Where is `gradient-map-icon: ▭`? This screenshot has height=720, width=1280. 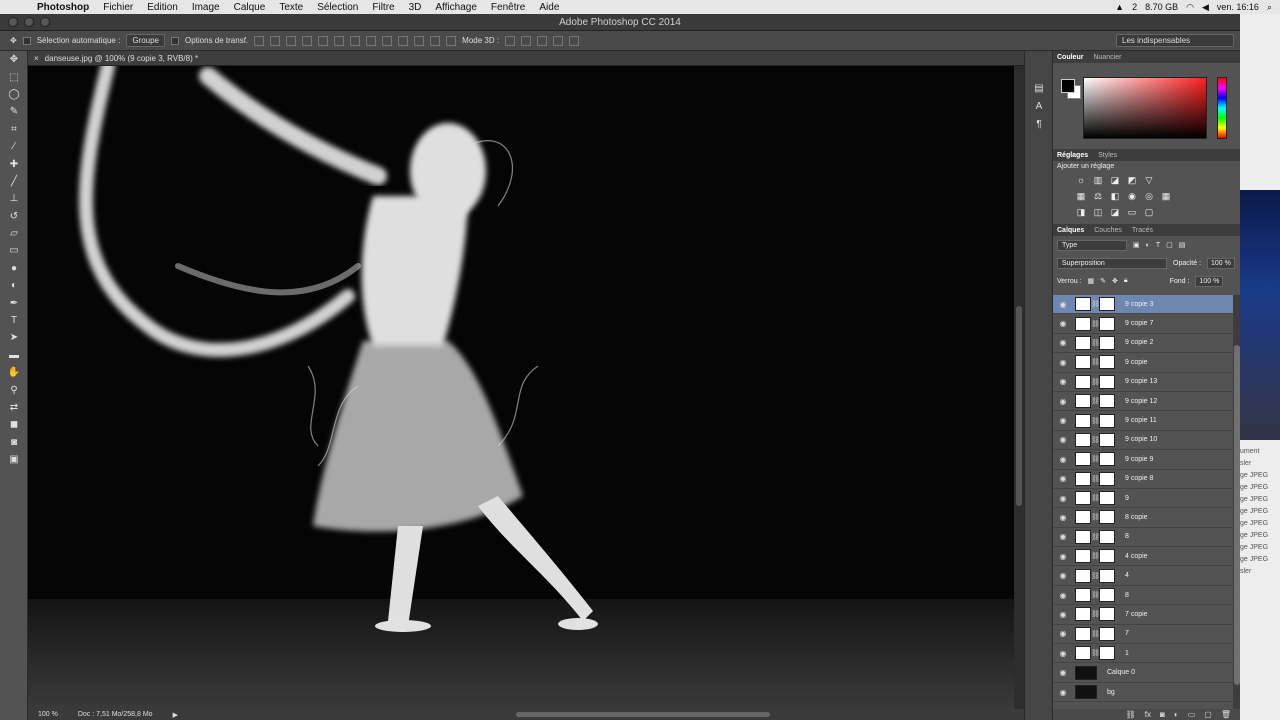
gradient-map-icon: ▭ is located at coordinates (1132, 212).